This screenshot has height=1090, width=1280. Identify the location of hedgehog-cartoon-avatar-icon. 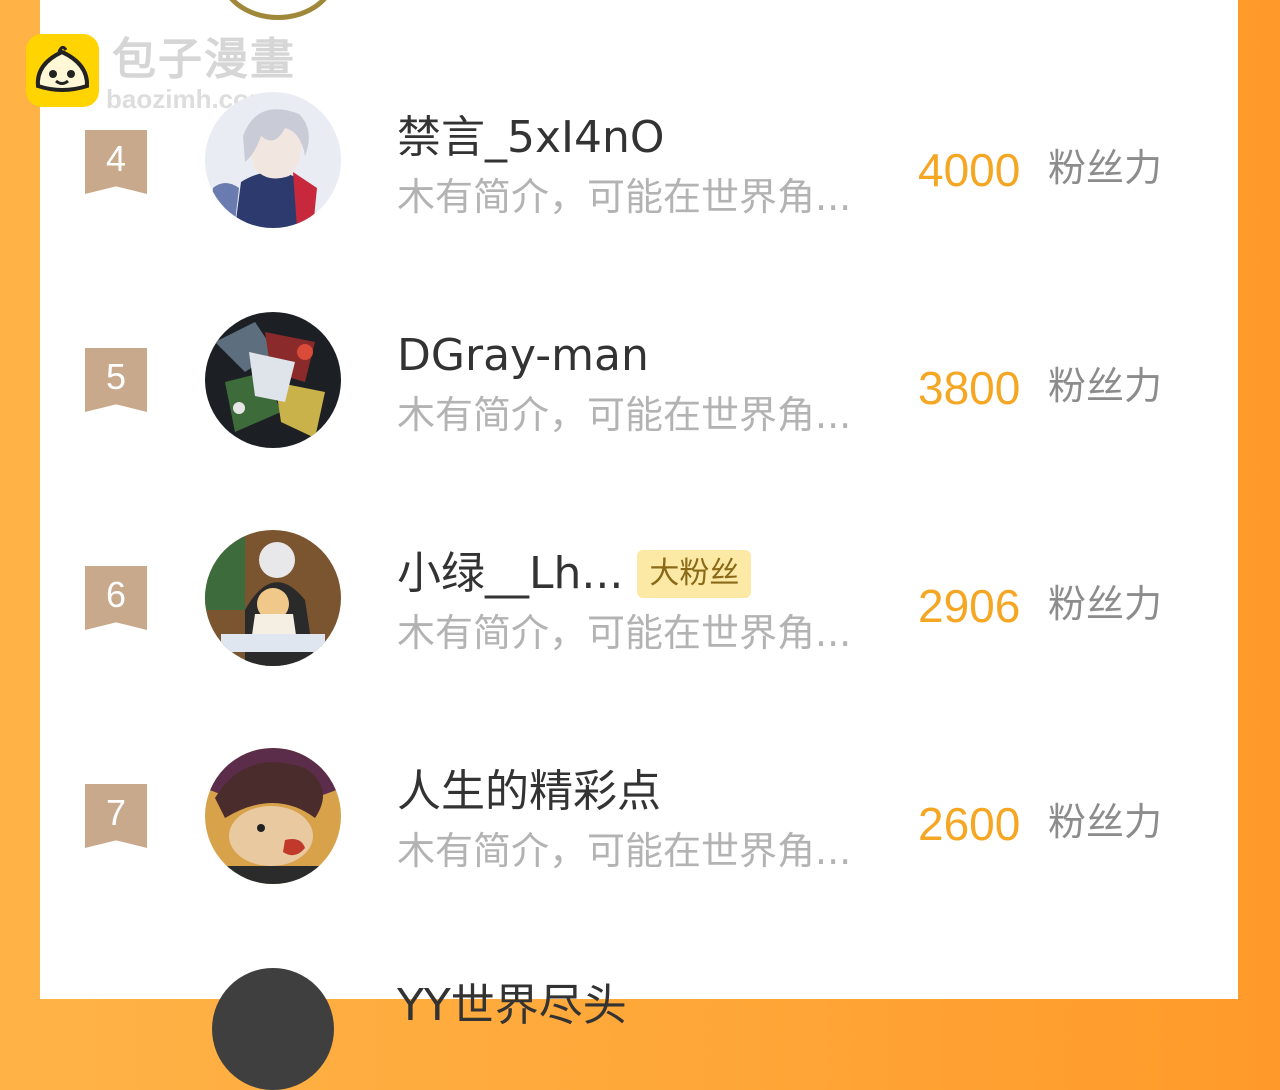
(273, 816).